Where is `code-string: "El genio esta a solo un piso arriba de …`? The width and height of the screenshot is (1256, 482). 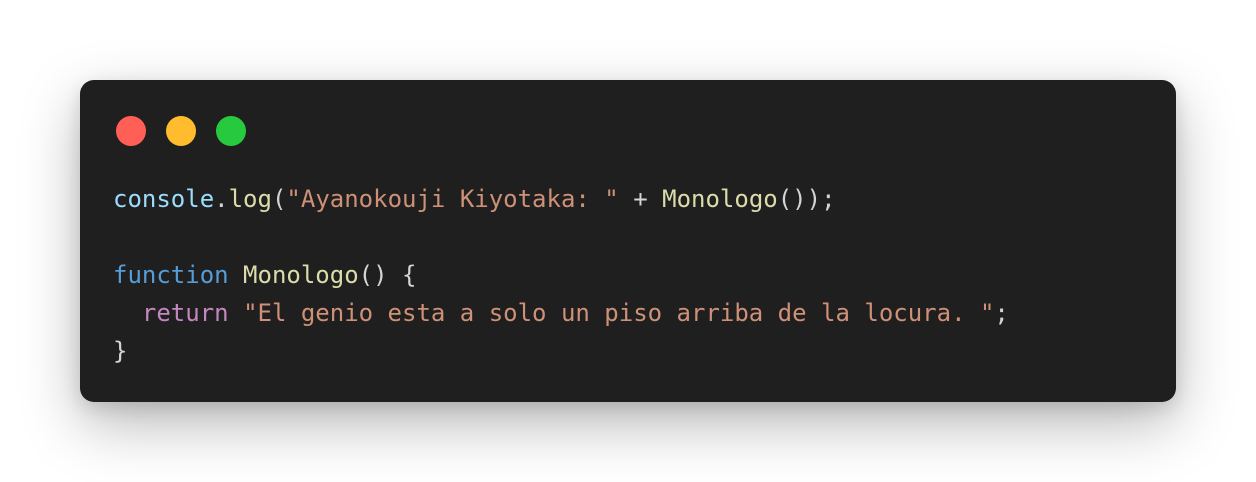 code-string: "El genio esta a solo un piso arriba de … is located at coordinates (619, 313).